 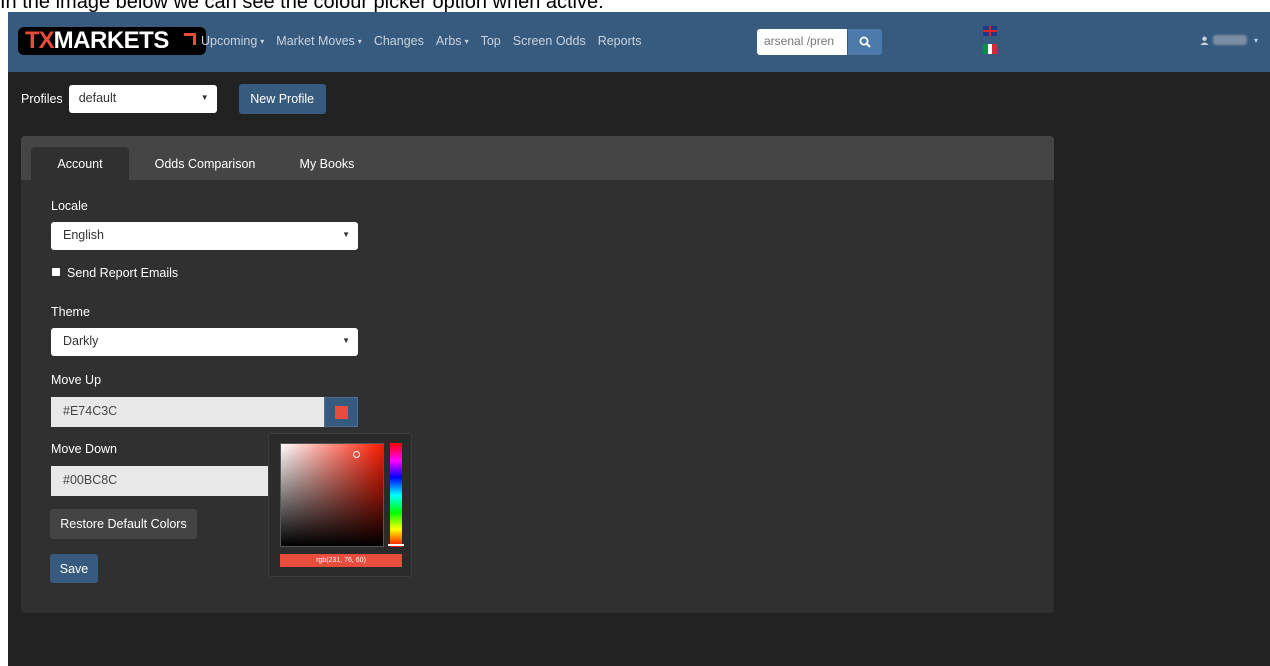 What do you see at coordinates (396, 545) in the screenshot?
I see `hue-handle` at bounding box center [396, 545].